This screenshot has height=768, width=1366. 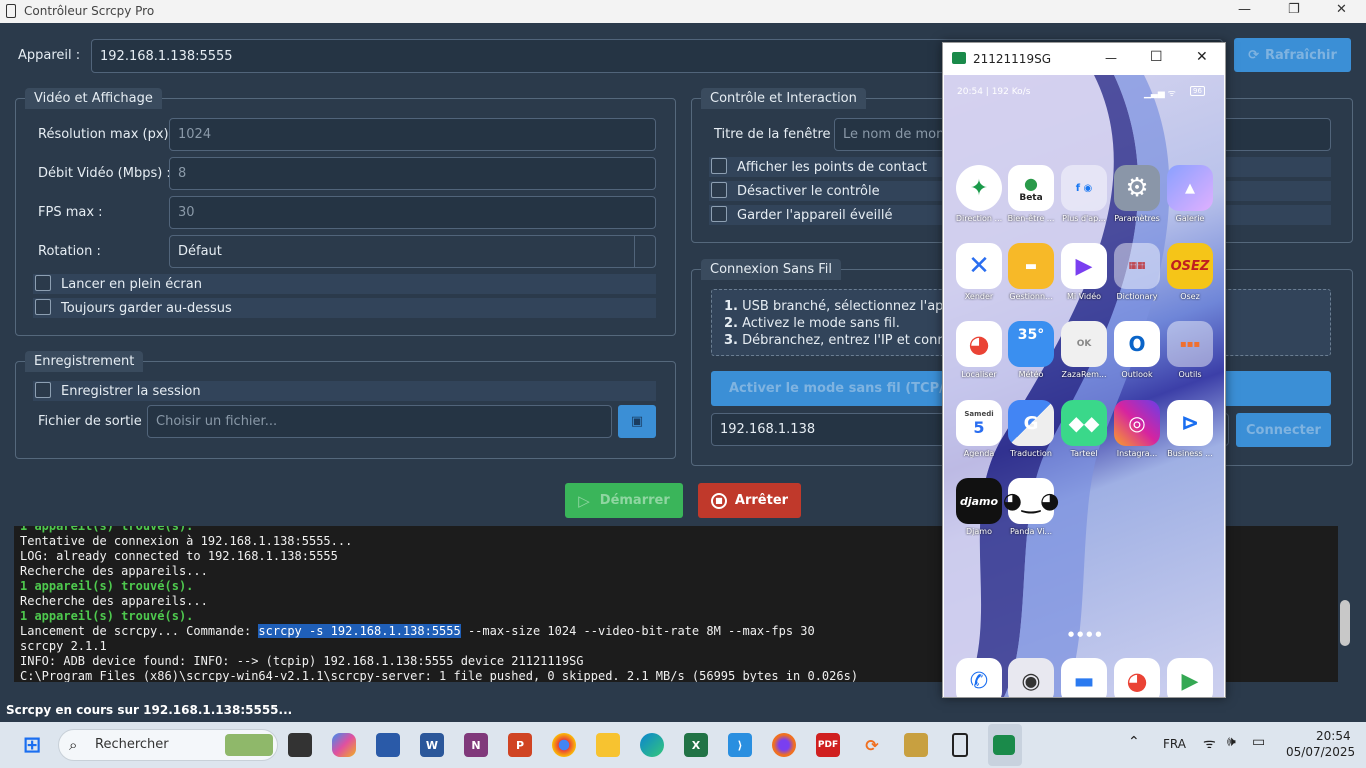 What do you see at coordinates (1345, 623) in the screenshot?
I see `console-scrollbar` at bounding box center [1345, 623].